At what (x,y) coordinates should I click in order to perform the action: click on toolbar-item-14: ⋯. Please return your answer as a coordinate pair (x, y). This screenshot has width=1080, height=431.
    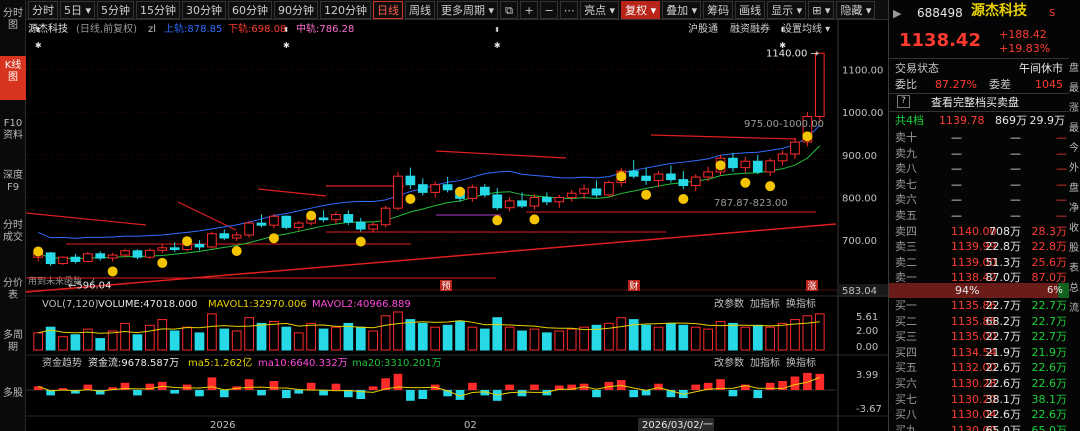
    Looking at the image, I should click on (569, 9).